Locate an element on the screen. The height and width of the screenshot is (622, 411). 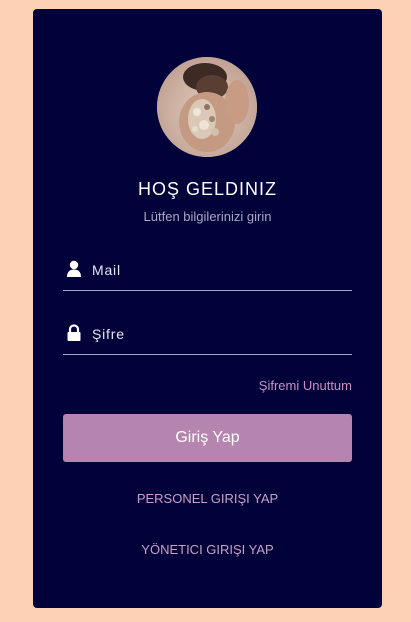
avatar is located at coordinates (207, 107).